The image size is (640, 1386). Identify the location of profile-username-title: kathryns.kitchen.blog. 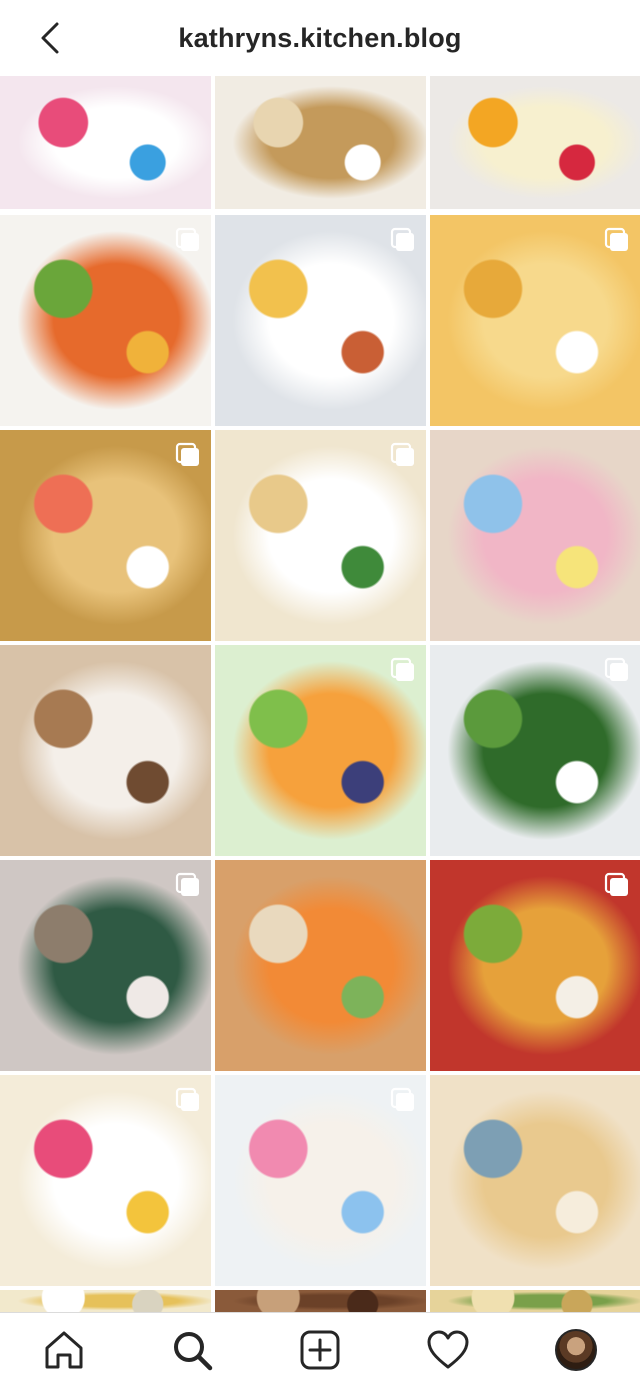
(320, 37).